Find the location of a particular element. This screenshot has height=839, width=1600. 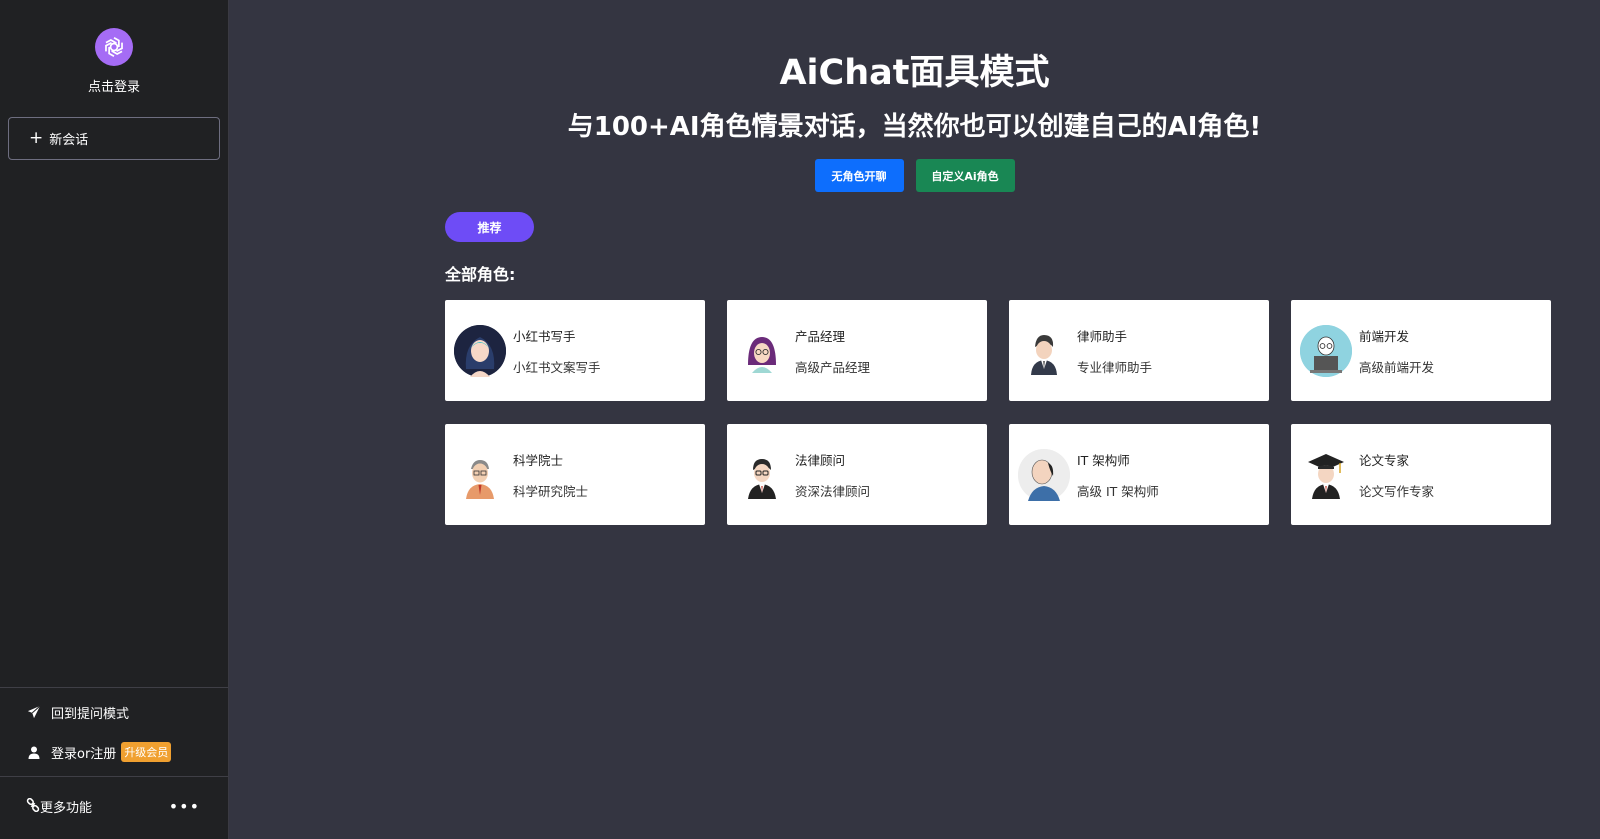

role-card: IT 架构师 高级 IT 架构师 is located at coordinates (1139, 474).